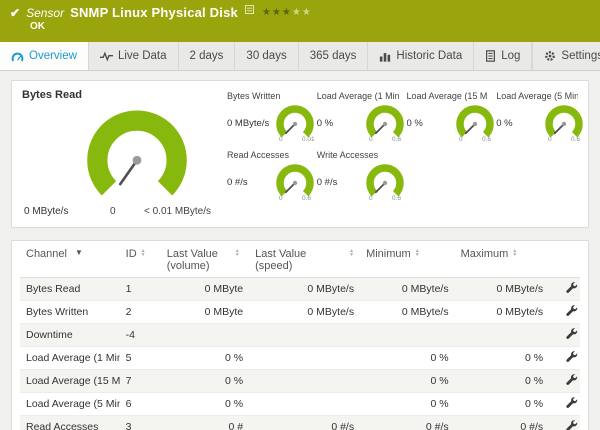  Describe the element at coordinates (140, 358) in the screenshot. I see `cell-id: 5` at that location.